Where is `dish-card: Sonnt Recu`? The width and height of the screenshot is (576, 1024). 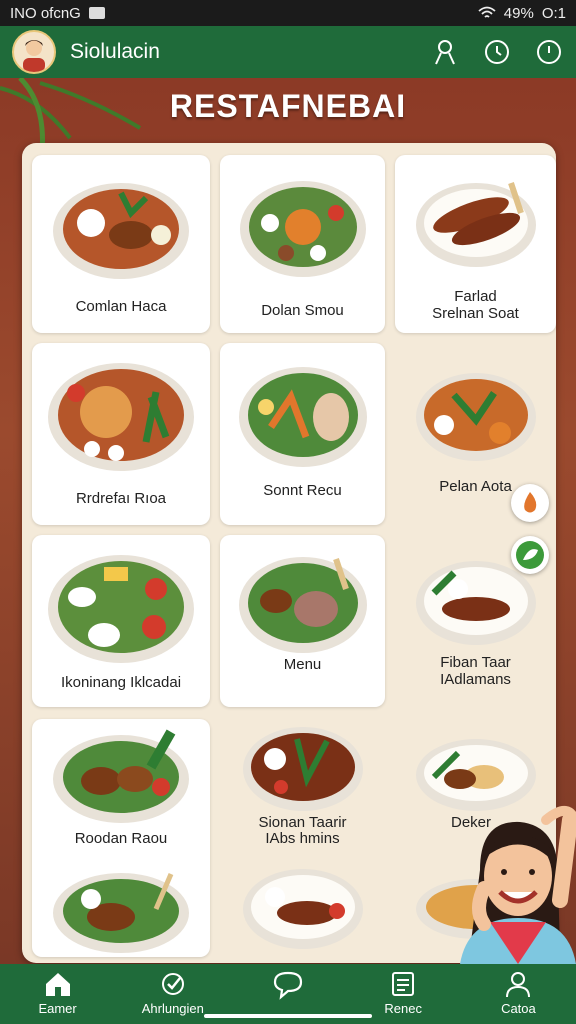
dish-card: Sonnt Recu is located at coordinates (302, 434).